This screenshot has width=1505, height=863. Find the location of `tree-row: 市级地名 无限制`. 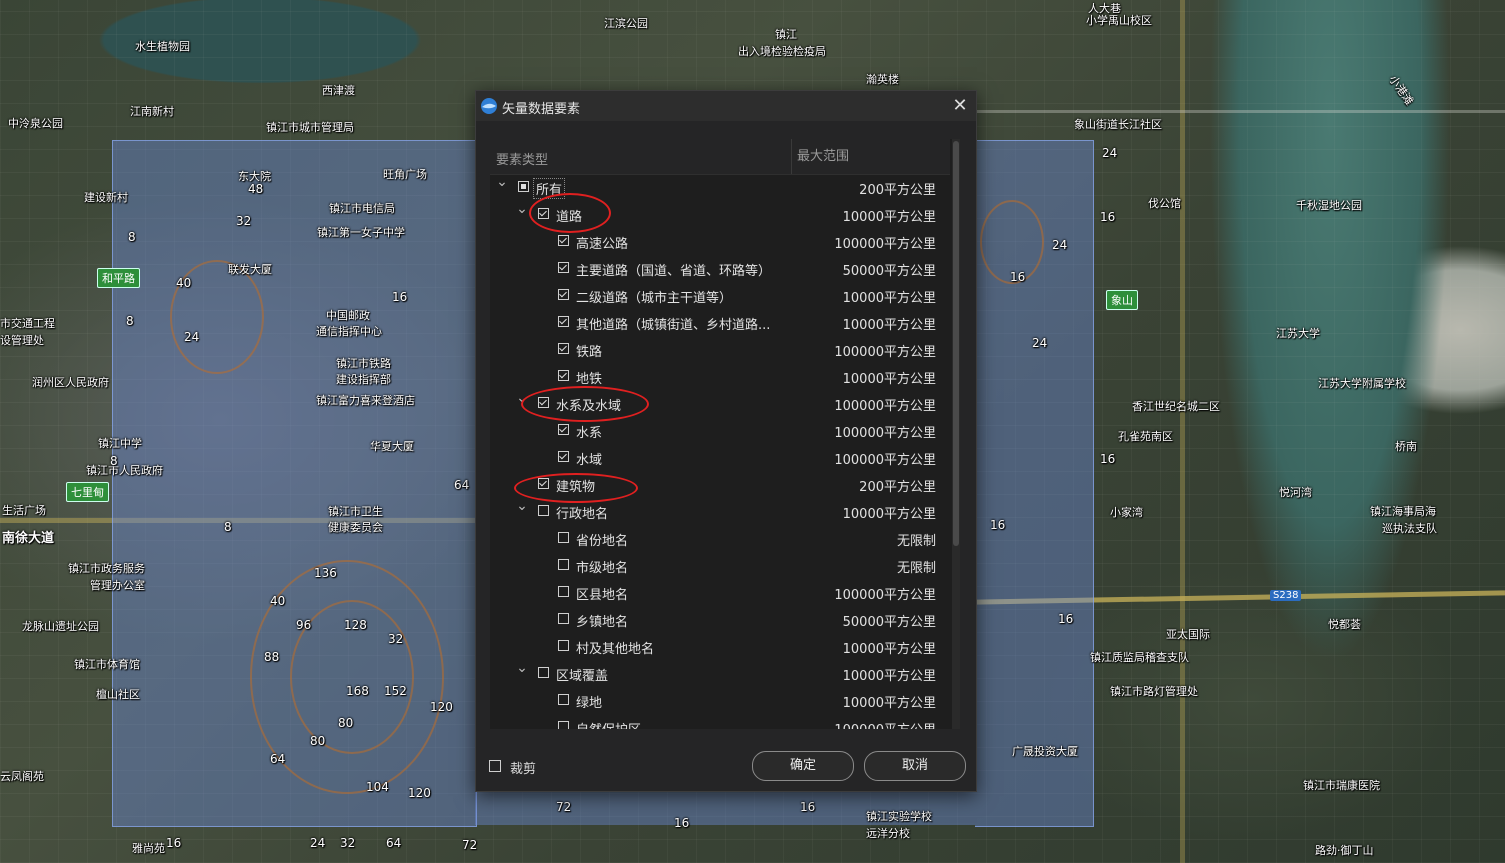

tree-row: 市级地名 无限制 is located at coordinates (720, 565).